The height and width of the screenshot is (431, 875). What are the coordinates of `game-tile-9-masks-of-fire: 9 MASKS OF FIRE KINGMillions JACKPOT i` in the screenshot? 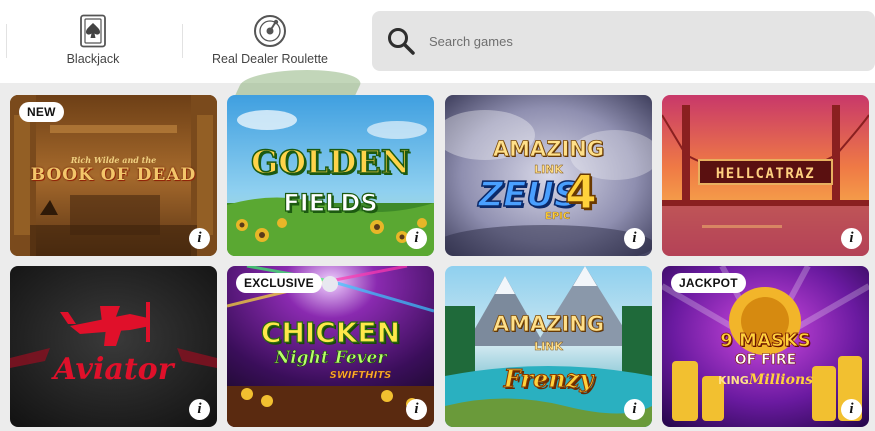 It's located at (765, 346).